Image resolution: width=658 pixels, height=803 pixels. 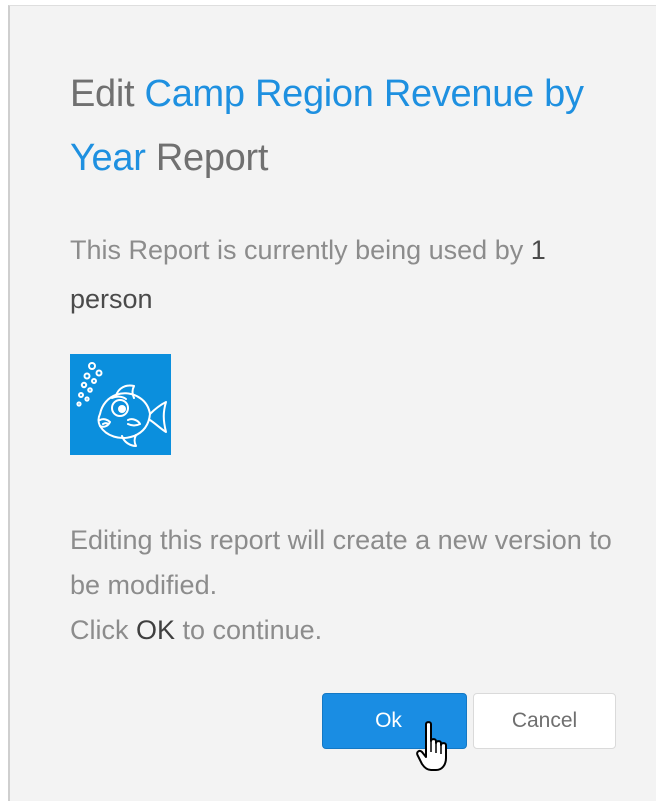 What do you see at coordinates (103, 630) in the screenshot?
I see `message-line-2-prefix: Click` at bounding box center [103, 630].